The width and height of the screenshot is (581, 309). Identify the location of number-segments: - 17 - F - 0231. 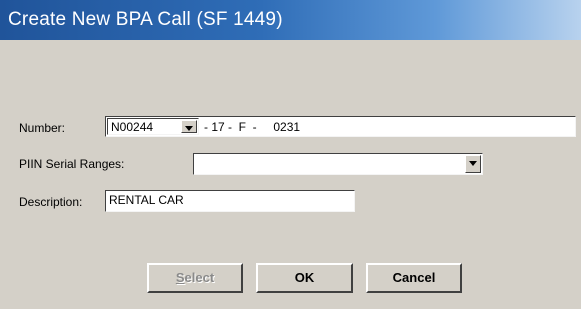
(252, 127).